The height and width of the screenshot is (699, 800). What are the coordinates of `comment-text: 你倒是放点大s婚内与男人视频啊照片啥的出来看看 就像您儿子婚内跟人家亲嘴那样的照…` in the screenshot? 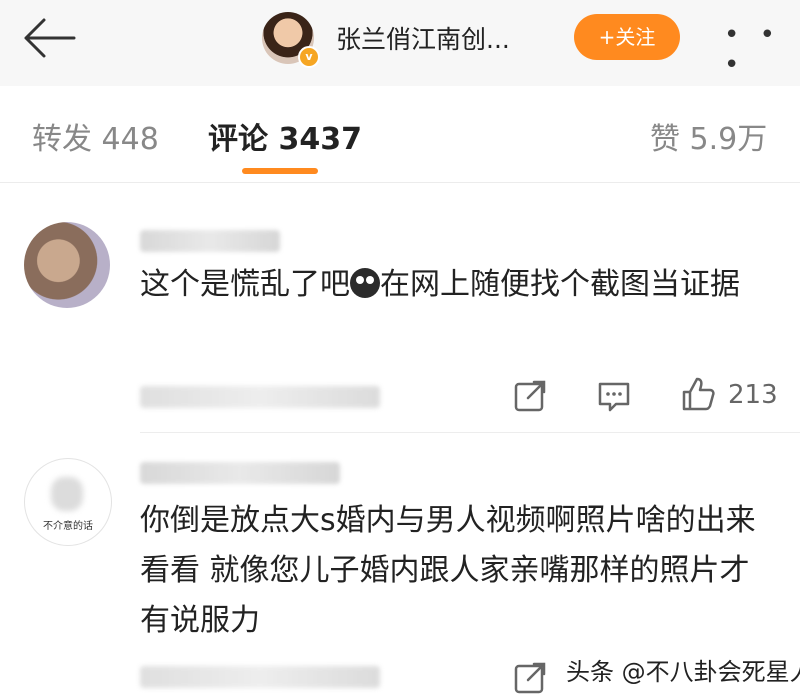 It's located at (448, 570).